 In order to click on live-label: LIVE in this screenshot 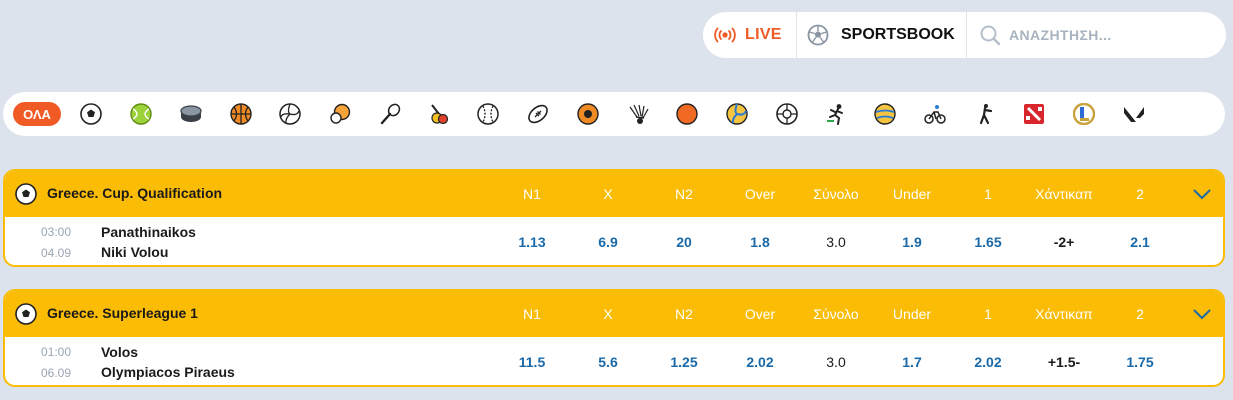, I will do `click(763, 34)`.